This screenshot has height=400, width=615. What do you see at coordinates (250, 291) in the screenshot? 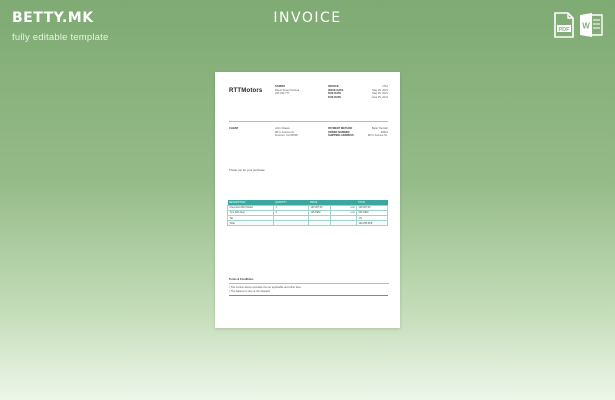
I see `terms-line: • The balance is due at the dispatch` at bounding box center [250, 291].